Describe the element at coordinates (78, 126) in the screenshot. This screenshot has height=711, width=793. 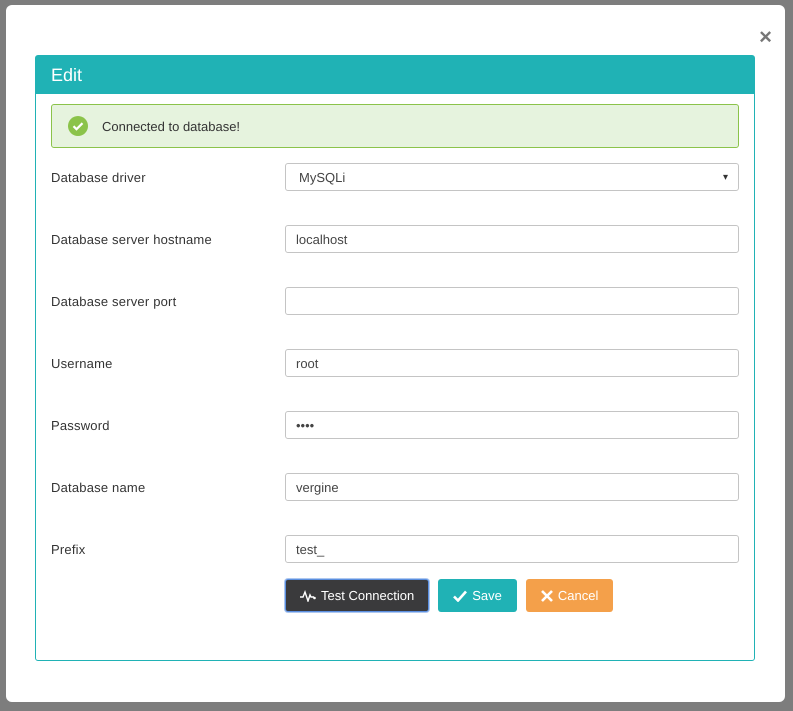
I see `check-circle-icon` at that location.